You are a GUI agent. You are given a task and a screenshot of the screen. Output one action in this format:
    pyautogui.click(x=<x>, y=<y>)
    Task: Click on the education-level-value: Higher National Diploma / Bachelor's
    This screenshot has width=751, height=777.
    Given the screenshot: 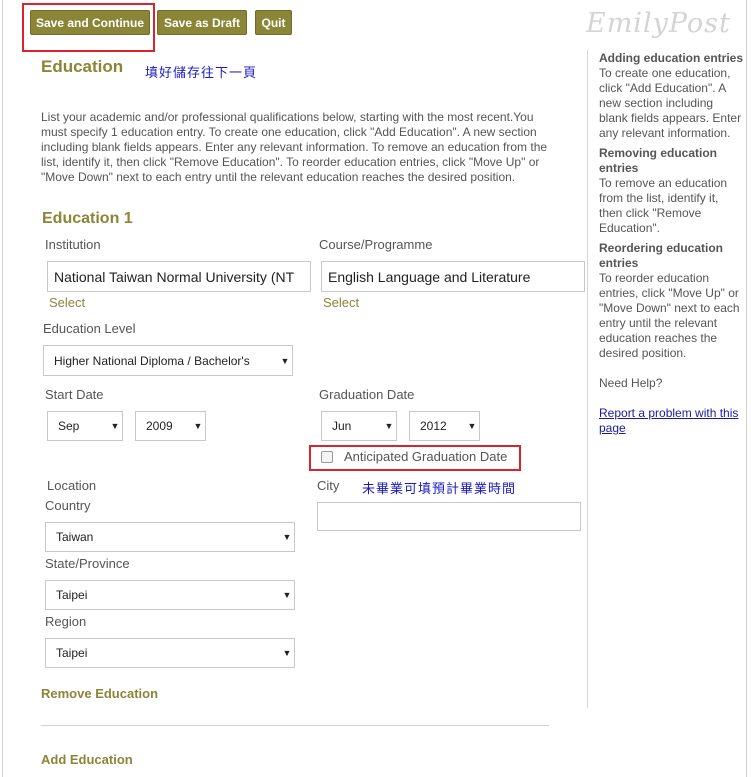 What is the action you would take?
    pyautogui.click(x=152, y=360)
    